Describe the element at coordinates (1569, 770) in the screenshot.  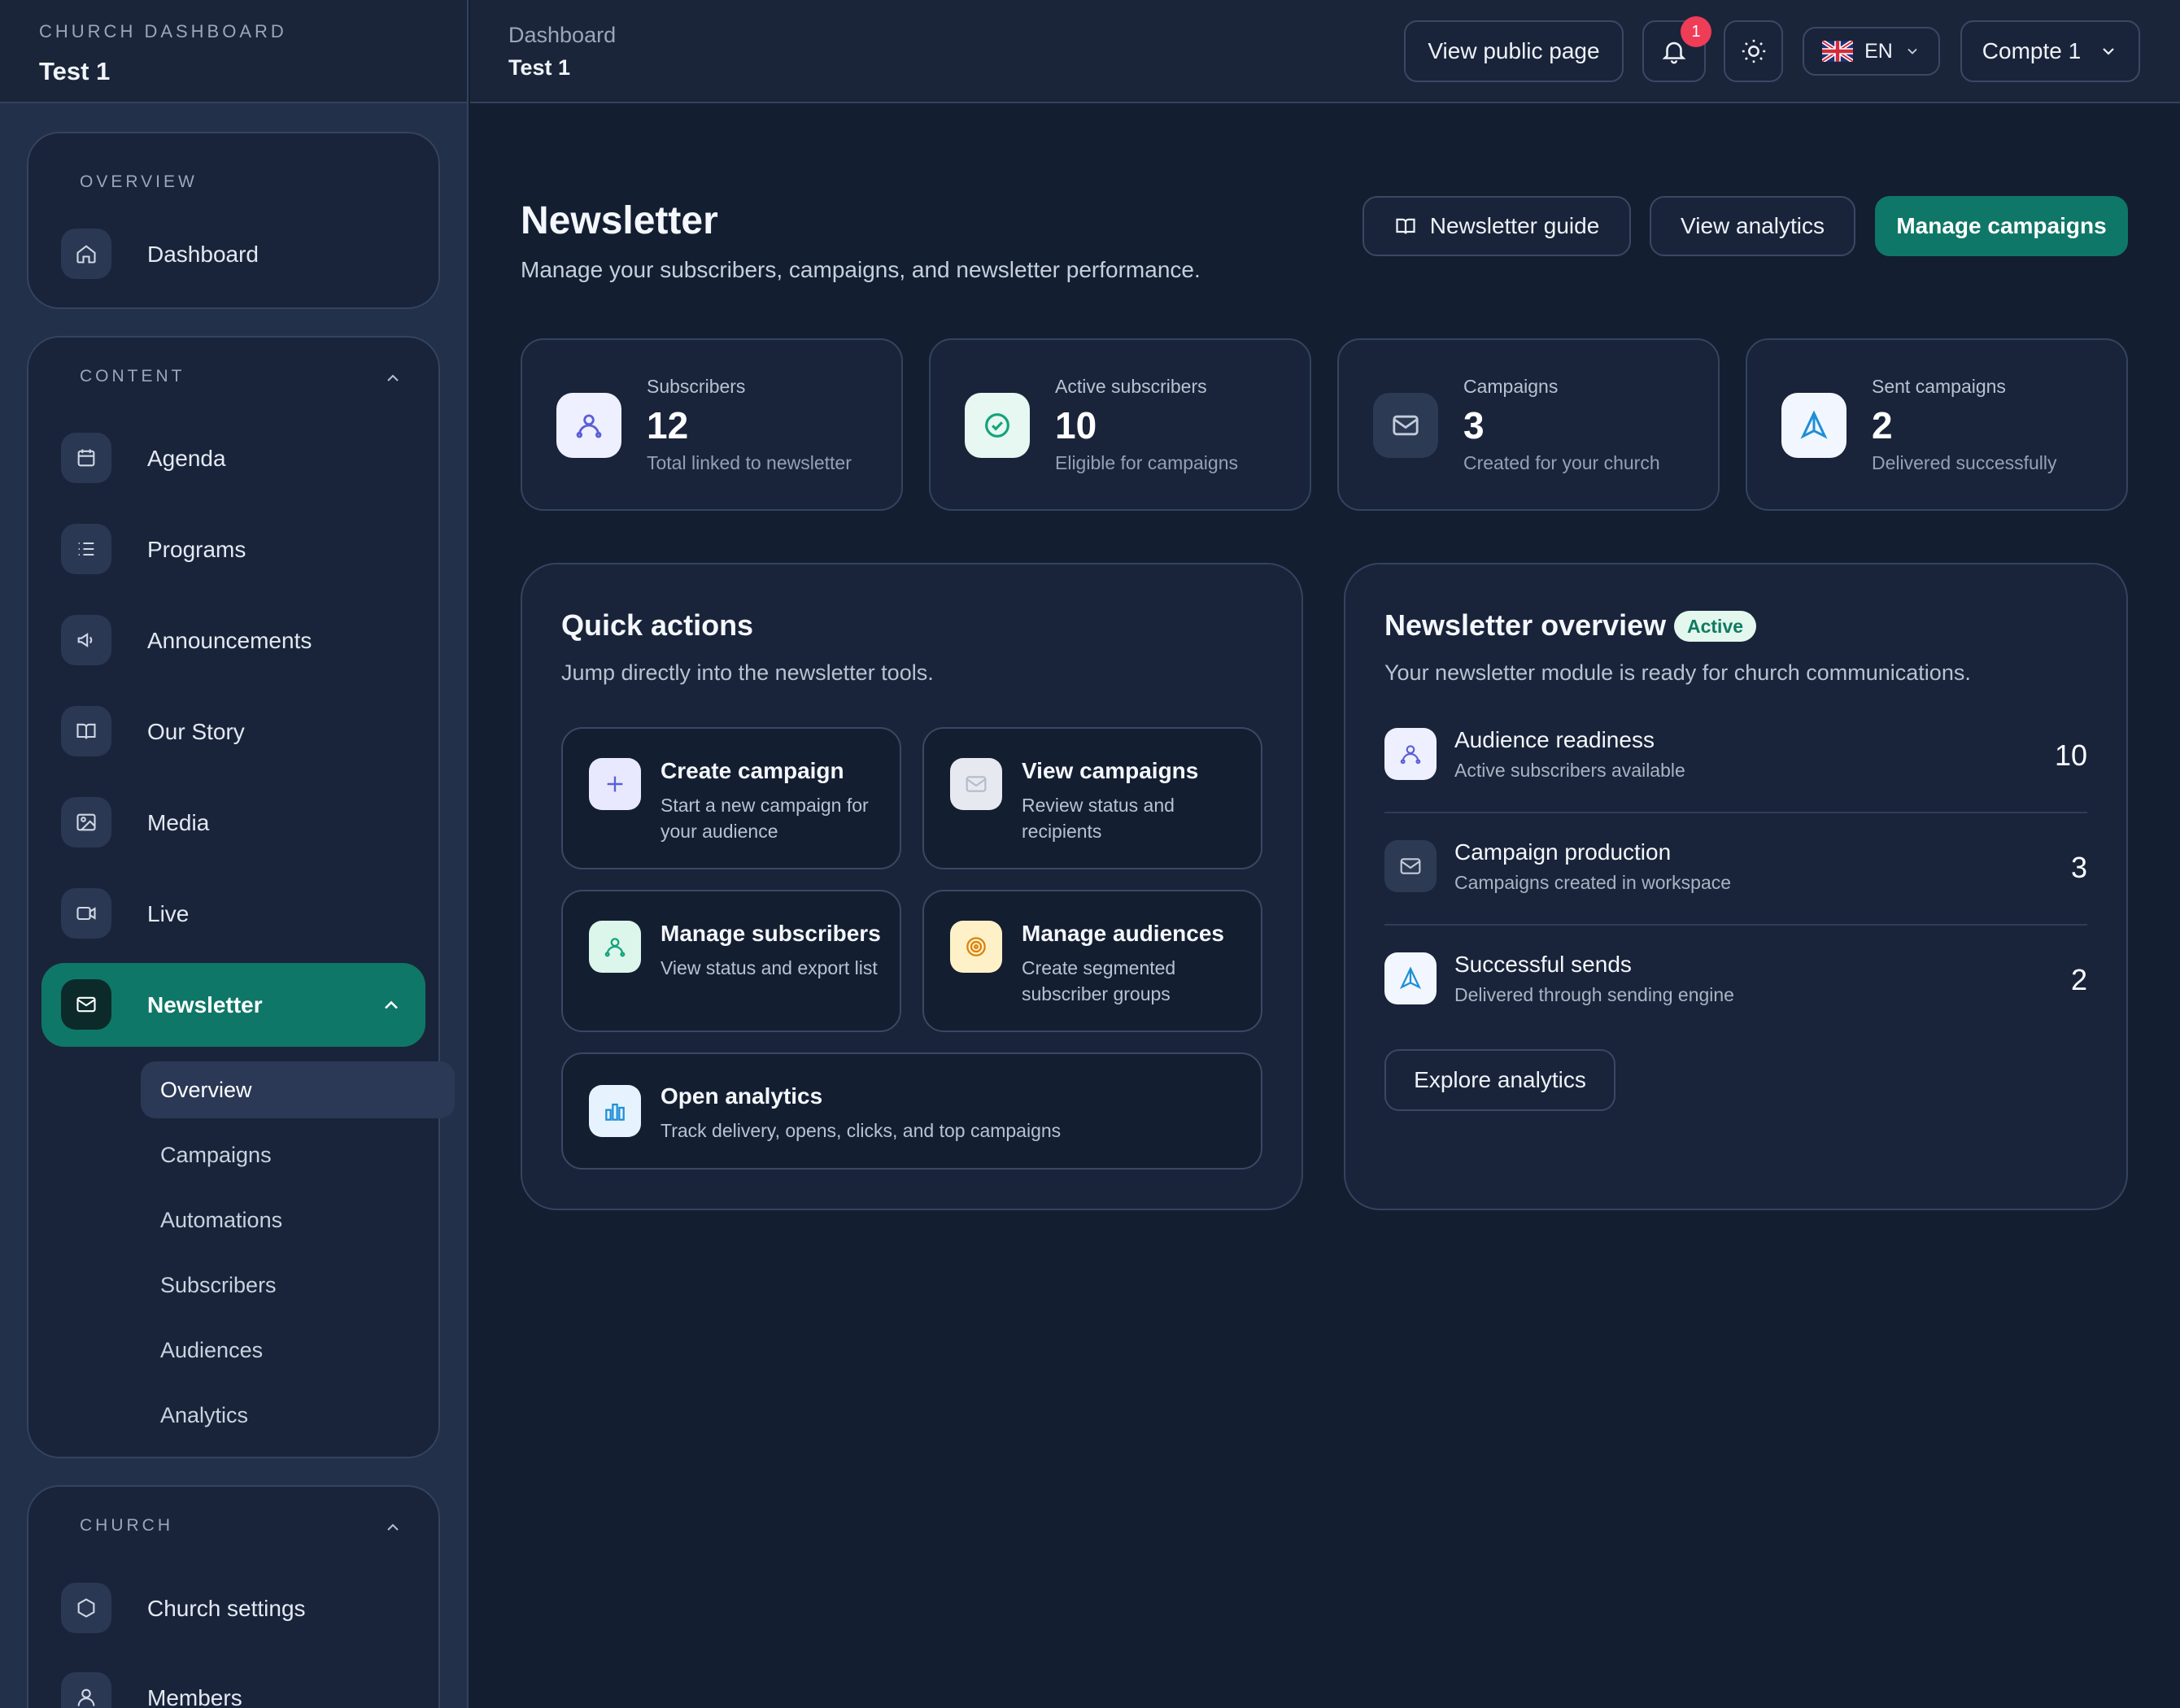
I see `row-desc: Active subscribers available` at that location.